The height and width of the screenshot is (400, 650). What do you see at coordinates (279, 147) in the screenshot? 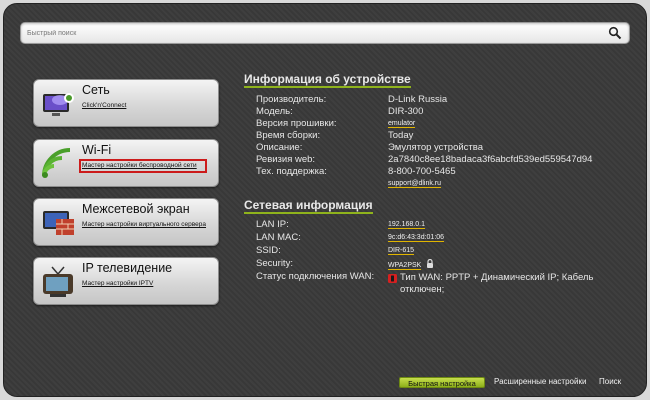
I see `info-label: Описание:` at bounding box center [279, 147].